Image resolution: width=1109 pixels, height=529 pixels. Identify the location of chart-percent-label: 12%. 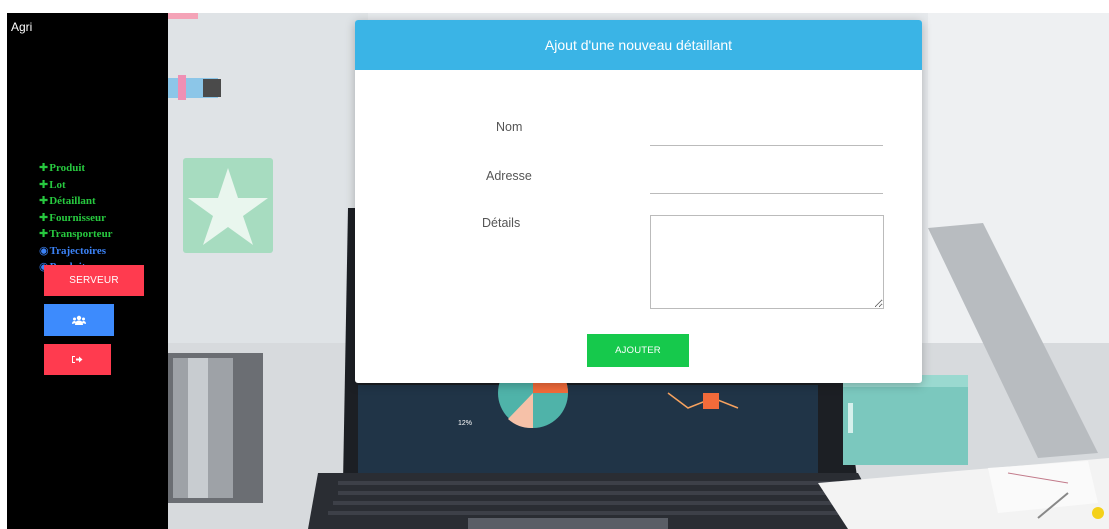
(465, 423).